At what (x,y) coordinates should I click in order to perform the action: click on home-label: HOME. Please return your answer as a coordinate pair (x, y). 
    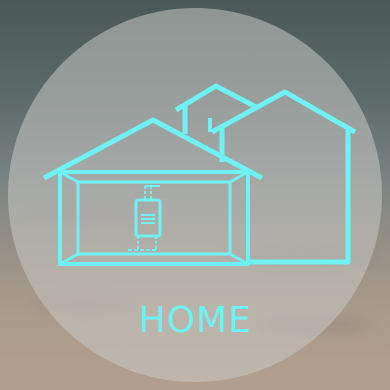
    Looking at the image, I should click on (195, 320).